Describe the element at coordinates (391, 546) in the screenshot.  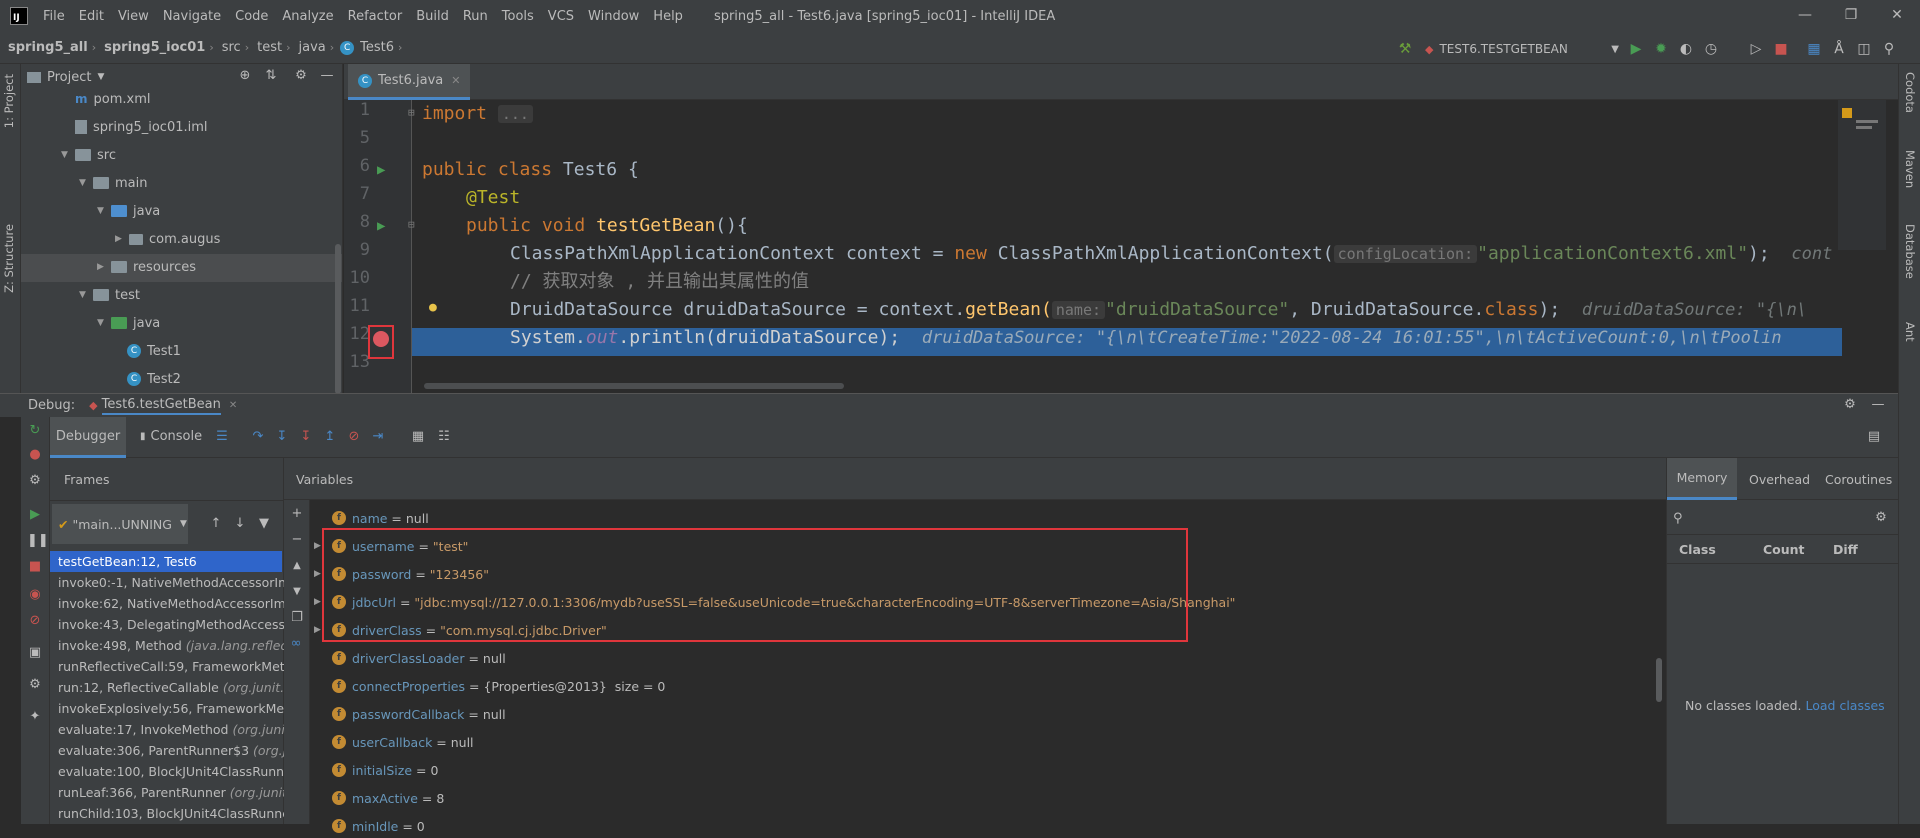
I see `variable-row: ▶ f username = "test"` at that location.